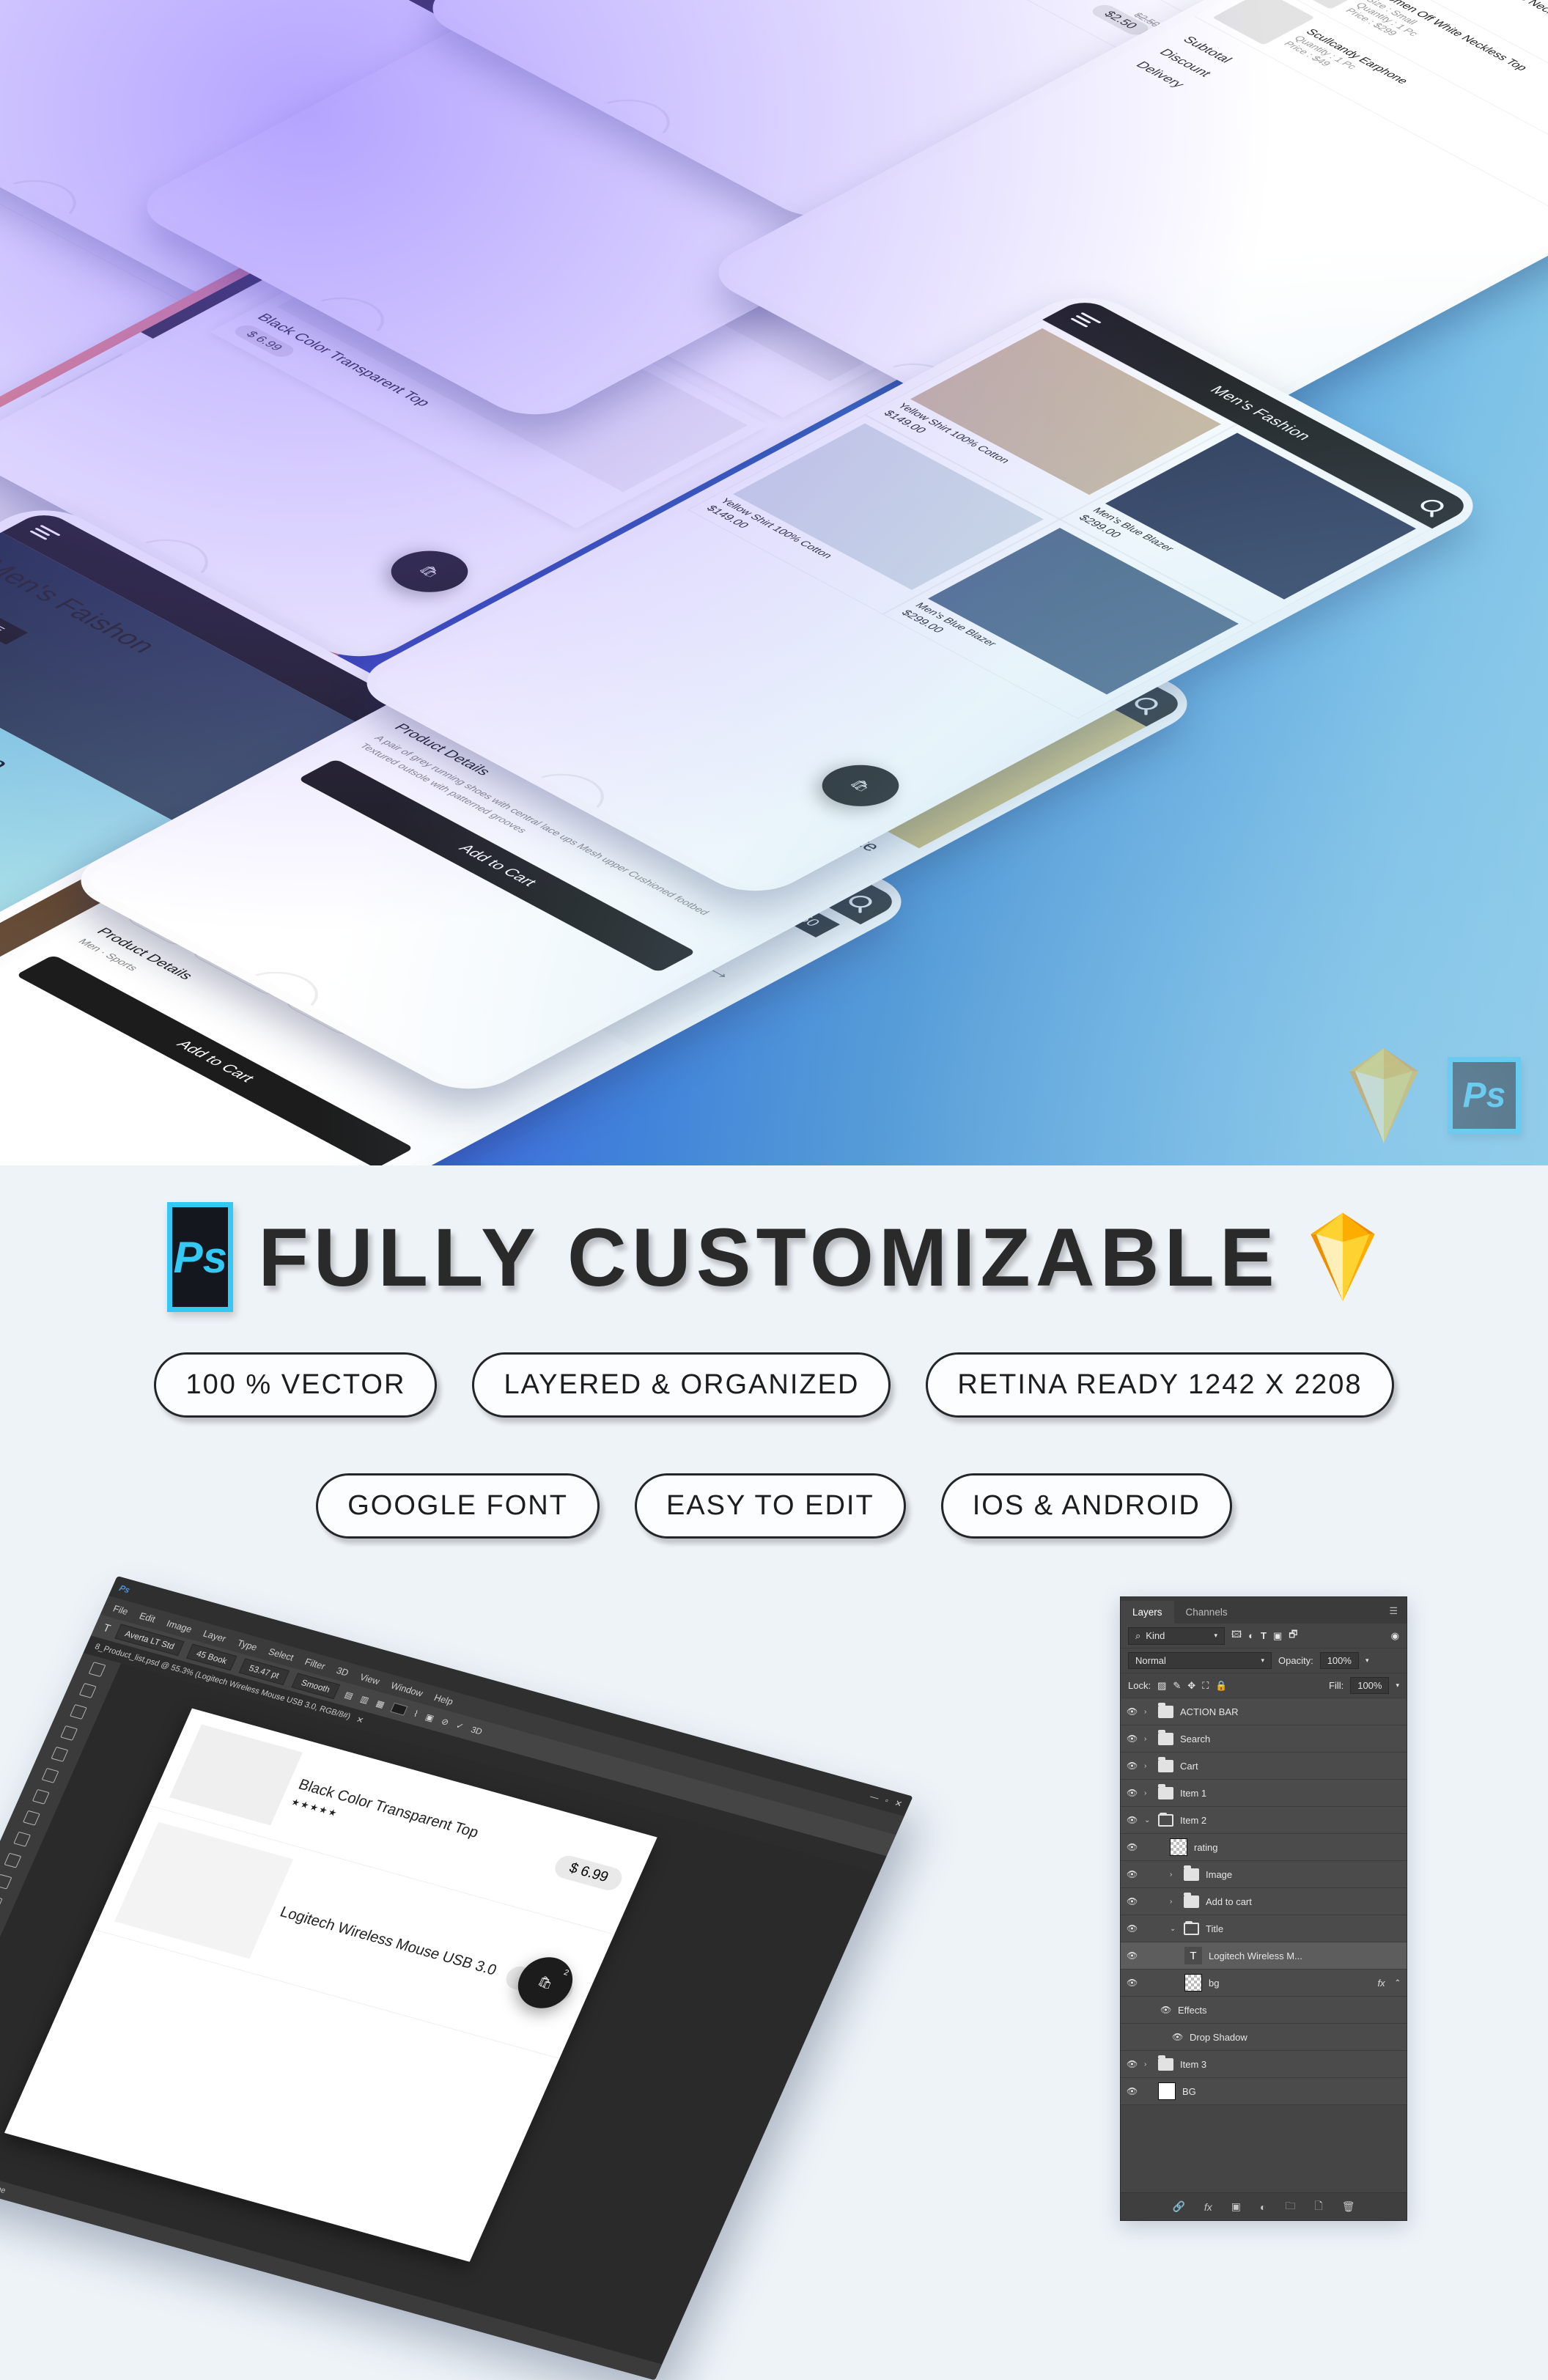  What do you see at coordinates (106, 1628) in the screenshot?
I see `type-tool-icon: T` at bounding box center [106, 1628].